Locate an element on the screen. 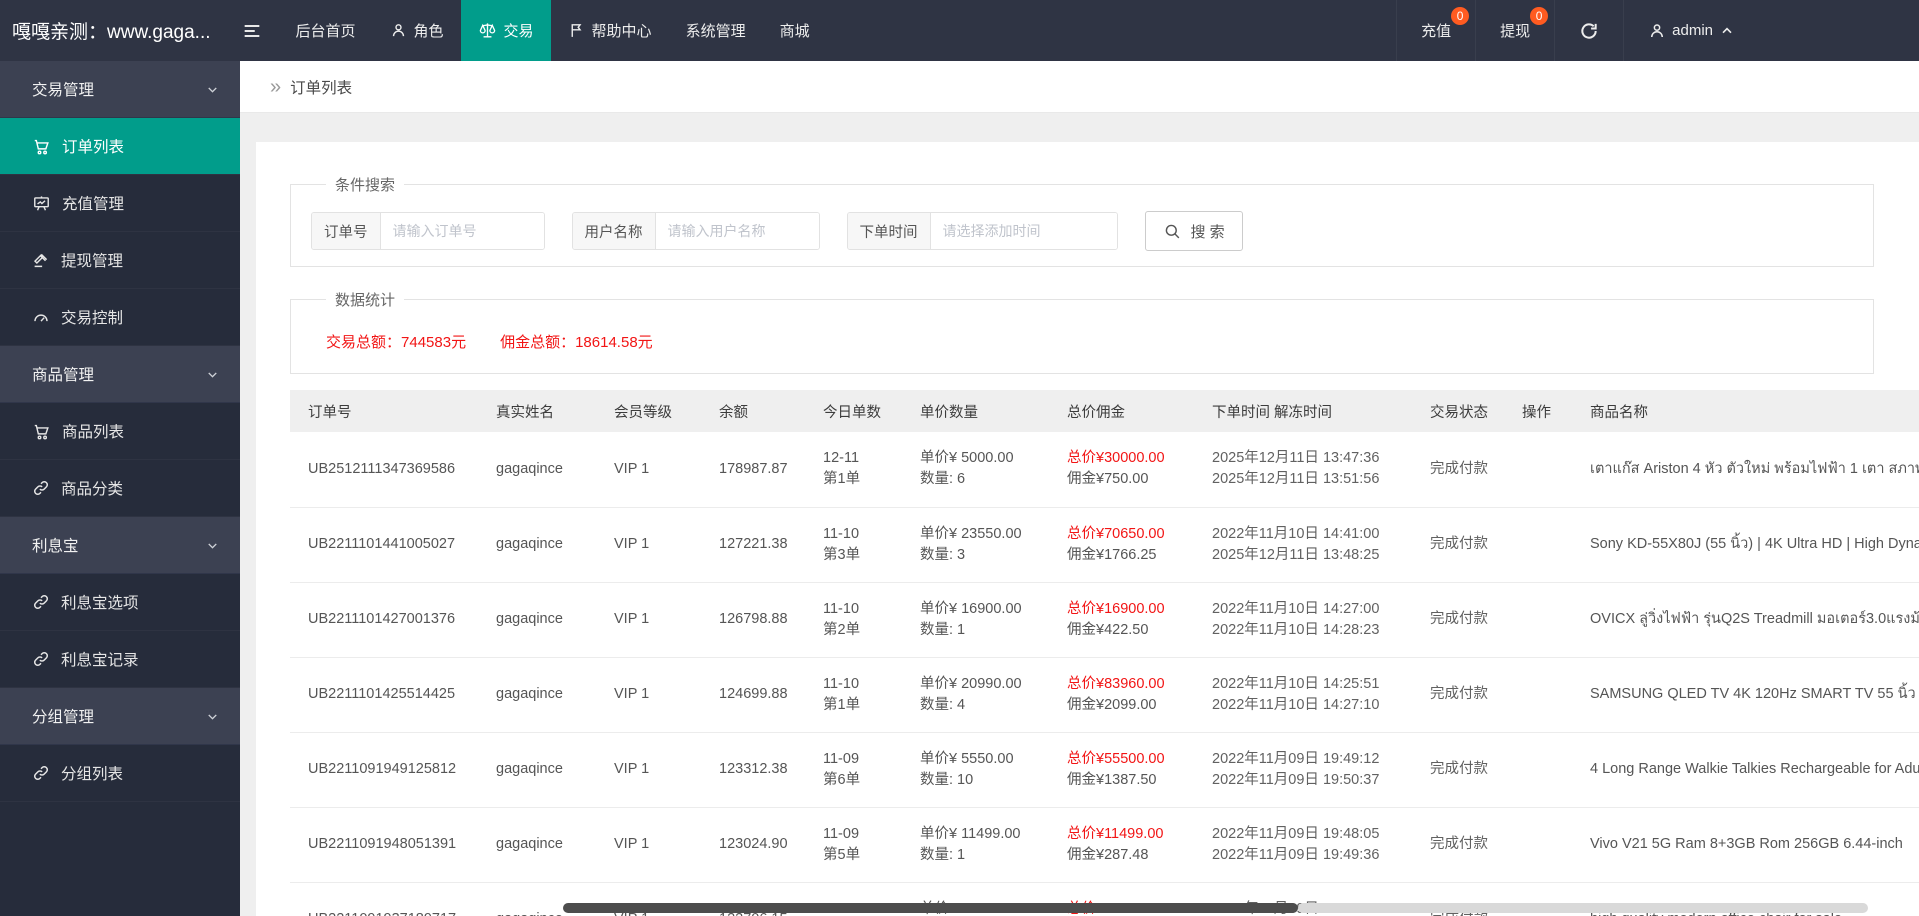  sidebar-item-分组列表: 分组列表 is located at coordinates (120, 773).